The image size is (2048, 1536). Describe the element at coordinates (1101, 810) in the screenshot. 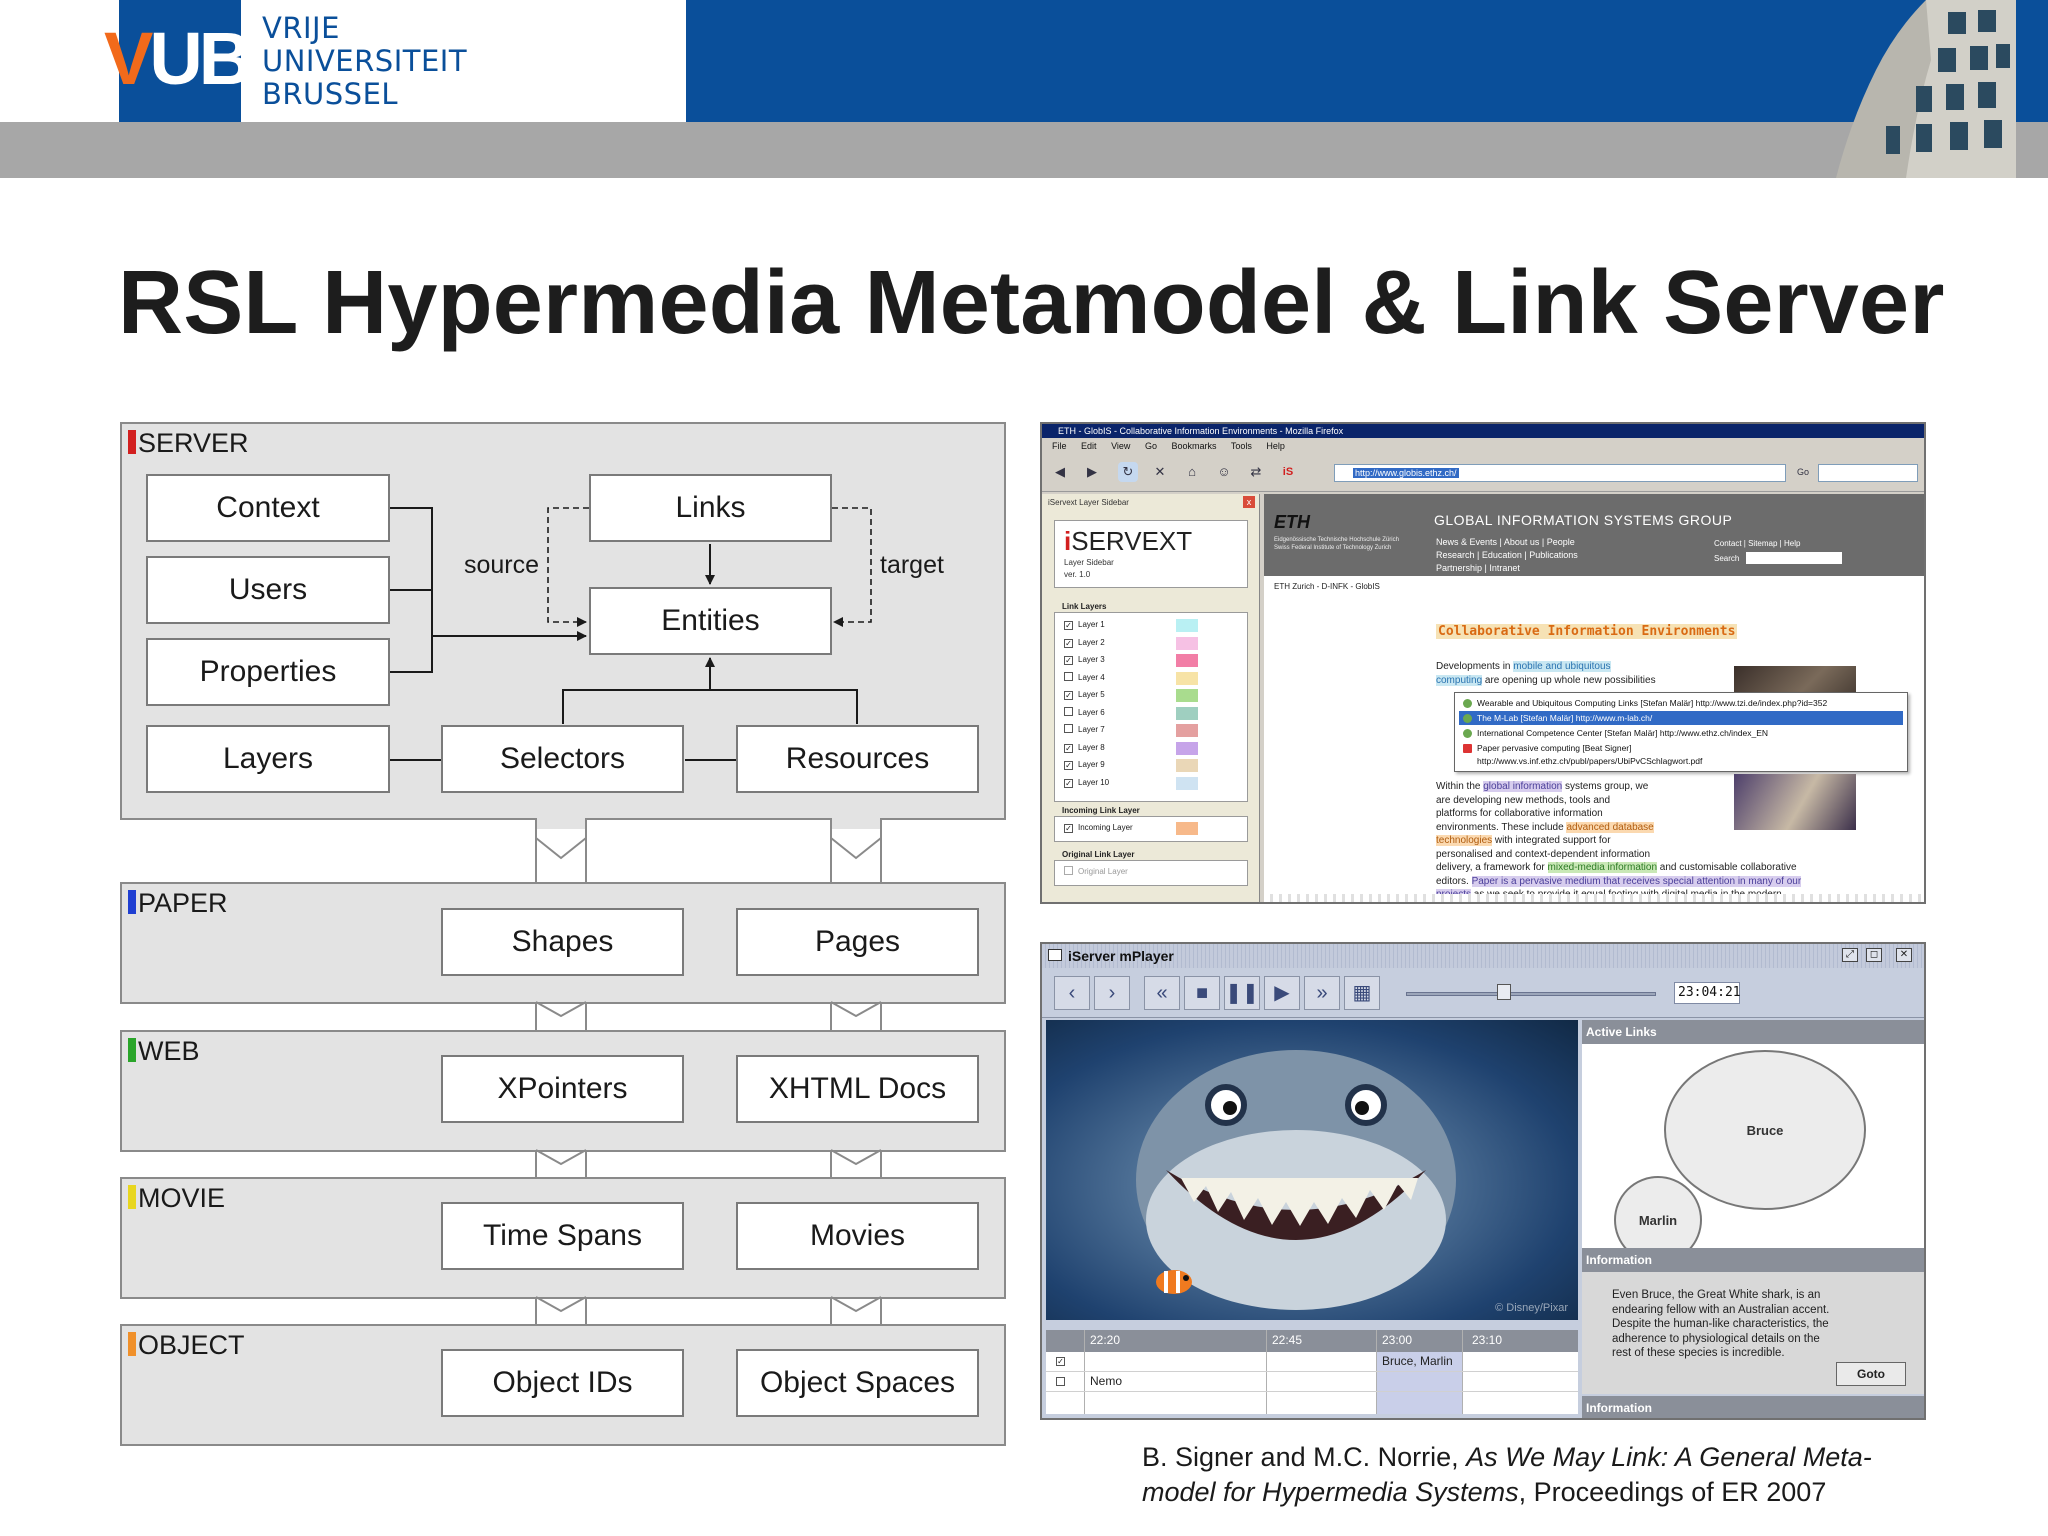

I see `incoming-layer-label: Incoming Link Layer` at that location.